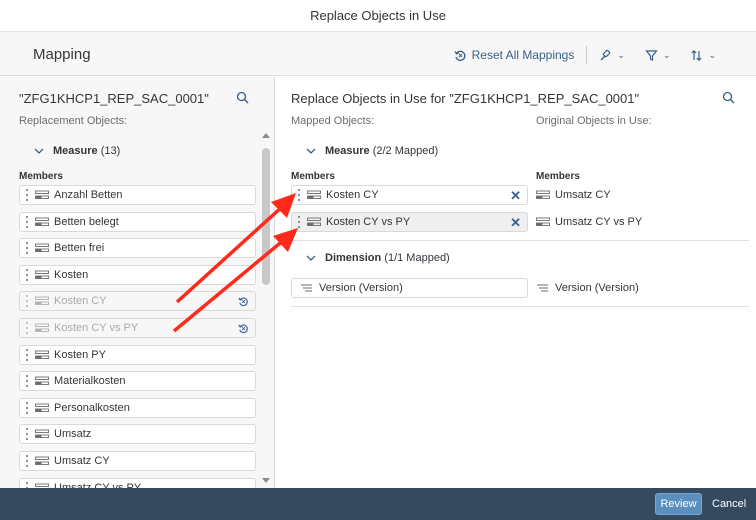  Describe the element at coordinates (71, 275) in the screenshot. I see `replacement-member-label: Kosten` at that location.